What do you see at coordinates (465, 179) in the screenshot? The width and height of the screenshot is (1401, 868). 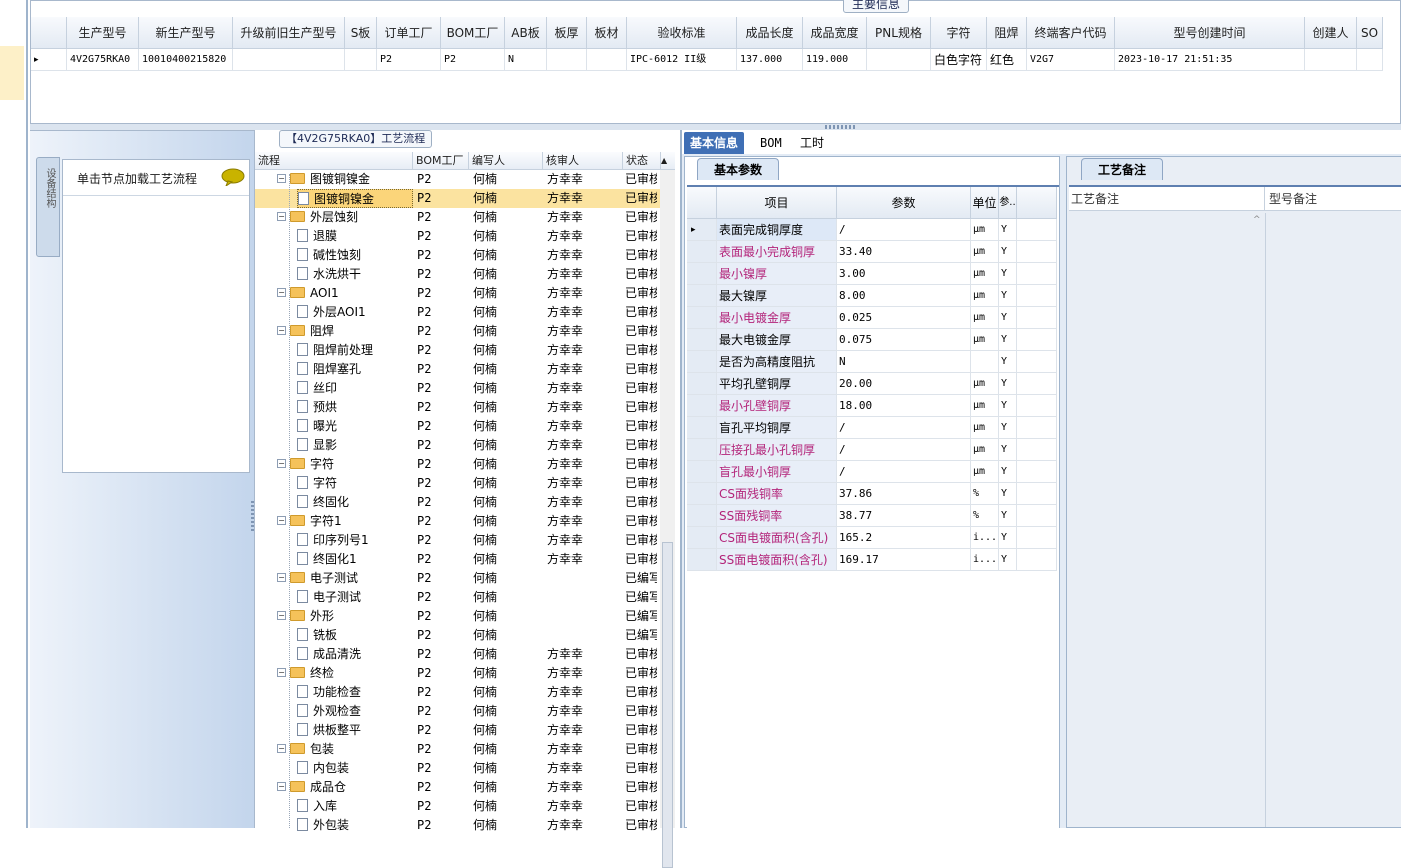 I see `tree-row: − 图镀铜镍金 P2 何楠 方幸幸 已审核` at bounding box center [465, 179].